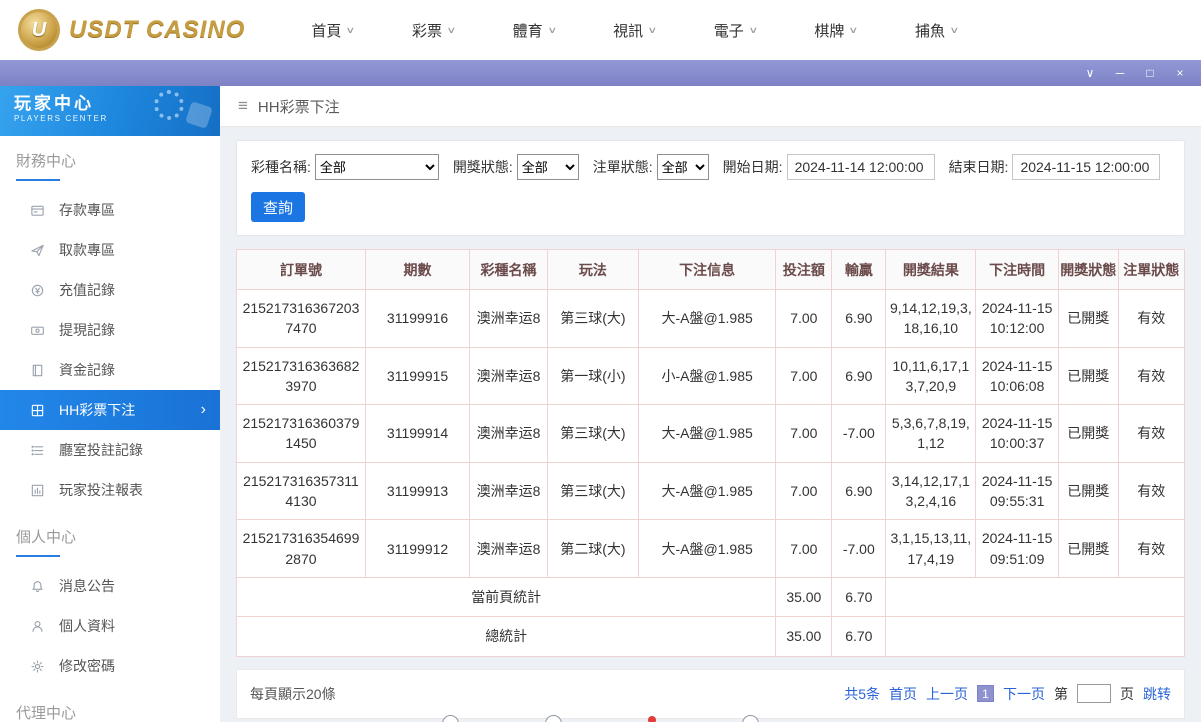  I want to click on nav-item: 彩票 ∨, so click(434, 30).